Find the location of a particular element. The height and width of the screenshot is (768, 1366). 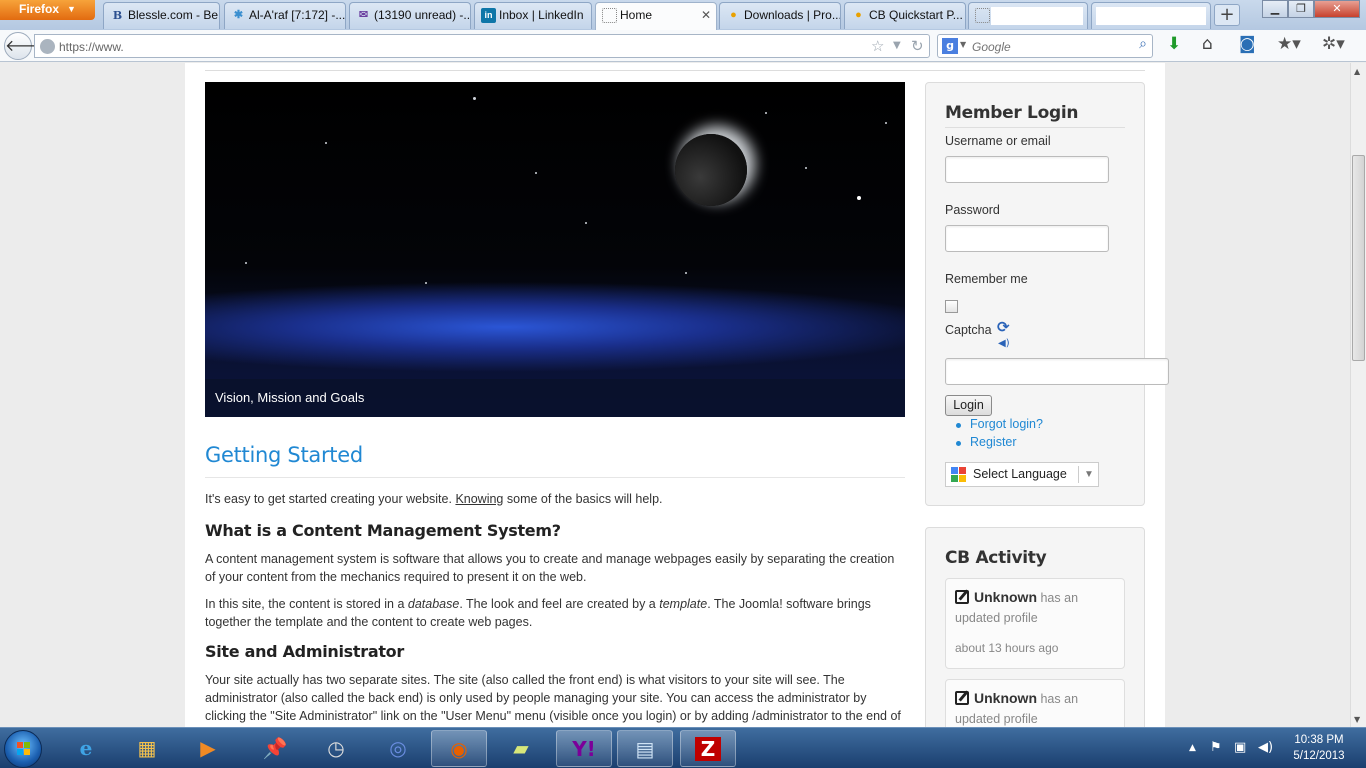

tab-linkedin: in Inbox | LinkedIn is located at coordinates (533, 15).